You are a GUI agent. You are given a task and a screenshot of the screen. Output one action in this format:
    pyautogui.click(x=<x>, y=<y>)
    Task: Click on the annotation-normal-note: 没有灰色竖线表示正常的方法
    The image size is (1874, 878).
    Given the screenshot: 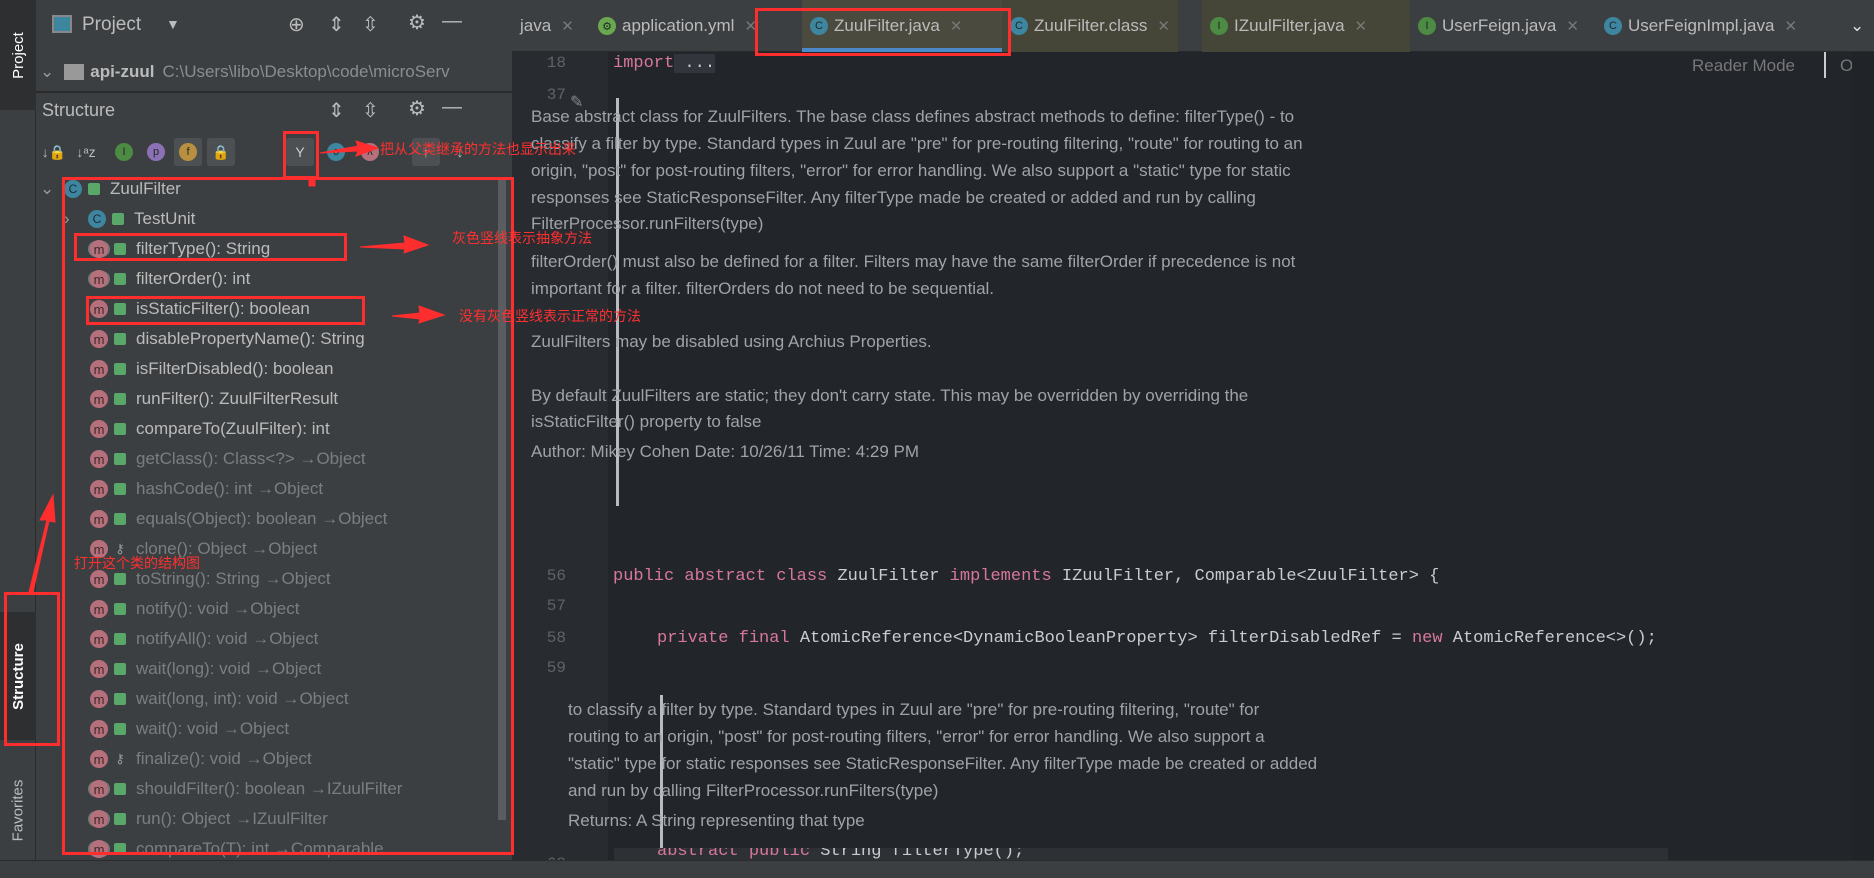 What is the action you would take?
    pyautogui.click(x=550, y=316)
    